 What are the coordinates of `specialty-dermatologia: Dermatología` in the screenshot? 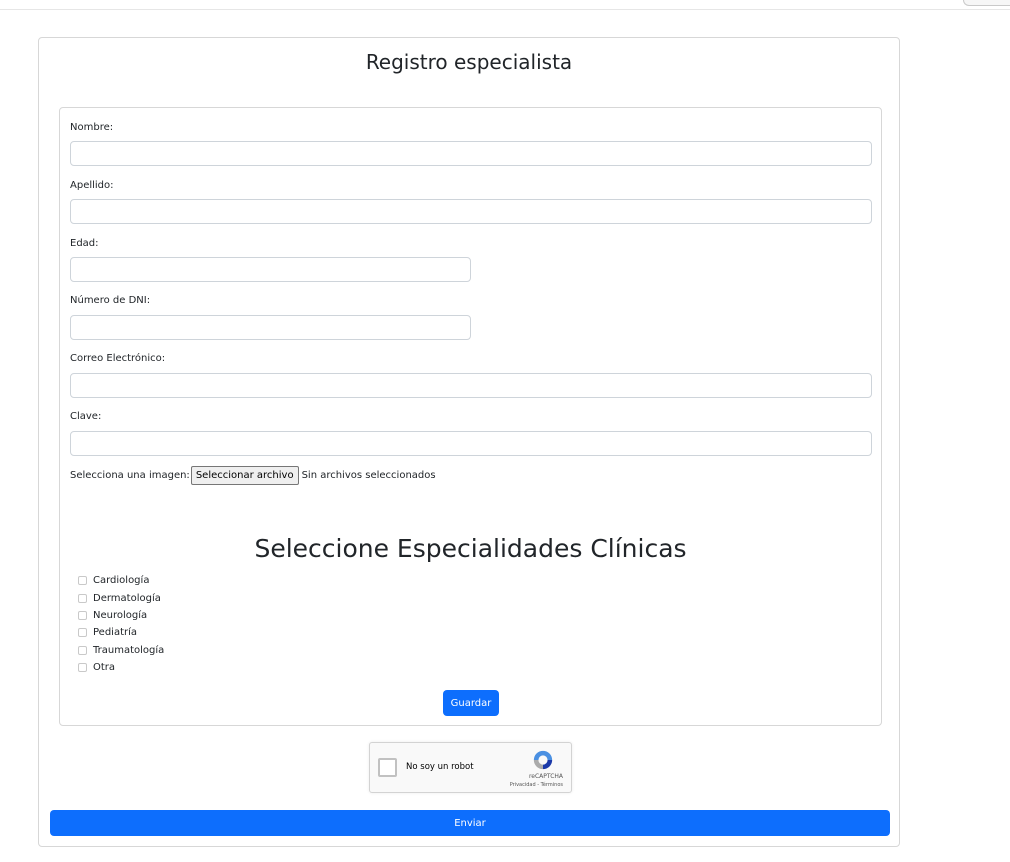 It's located at (121, 597).